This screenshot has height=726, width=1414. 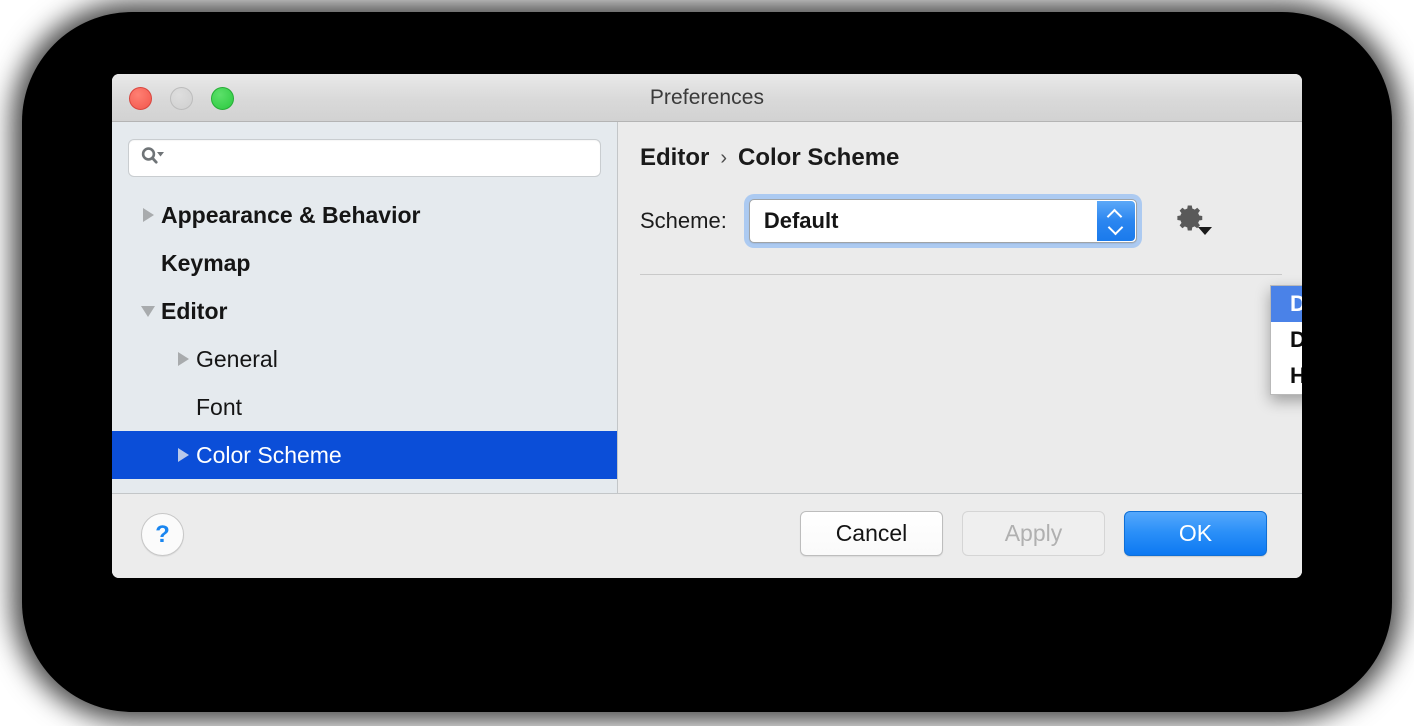 I want to click on section-divider, so click(x=961, y=274).